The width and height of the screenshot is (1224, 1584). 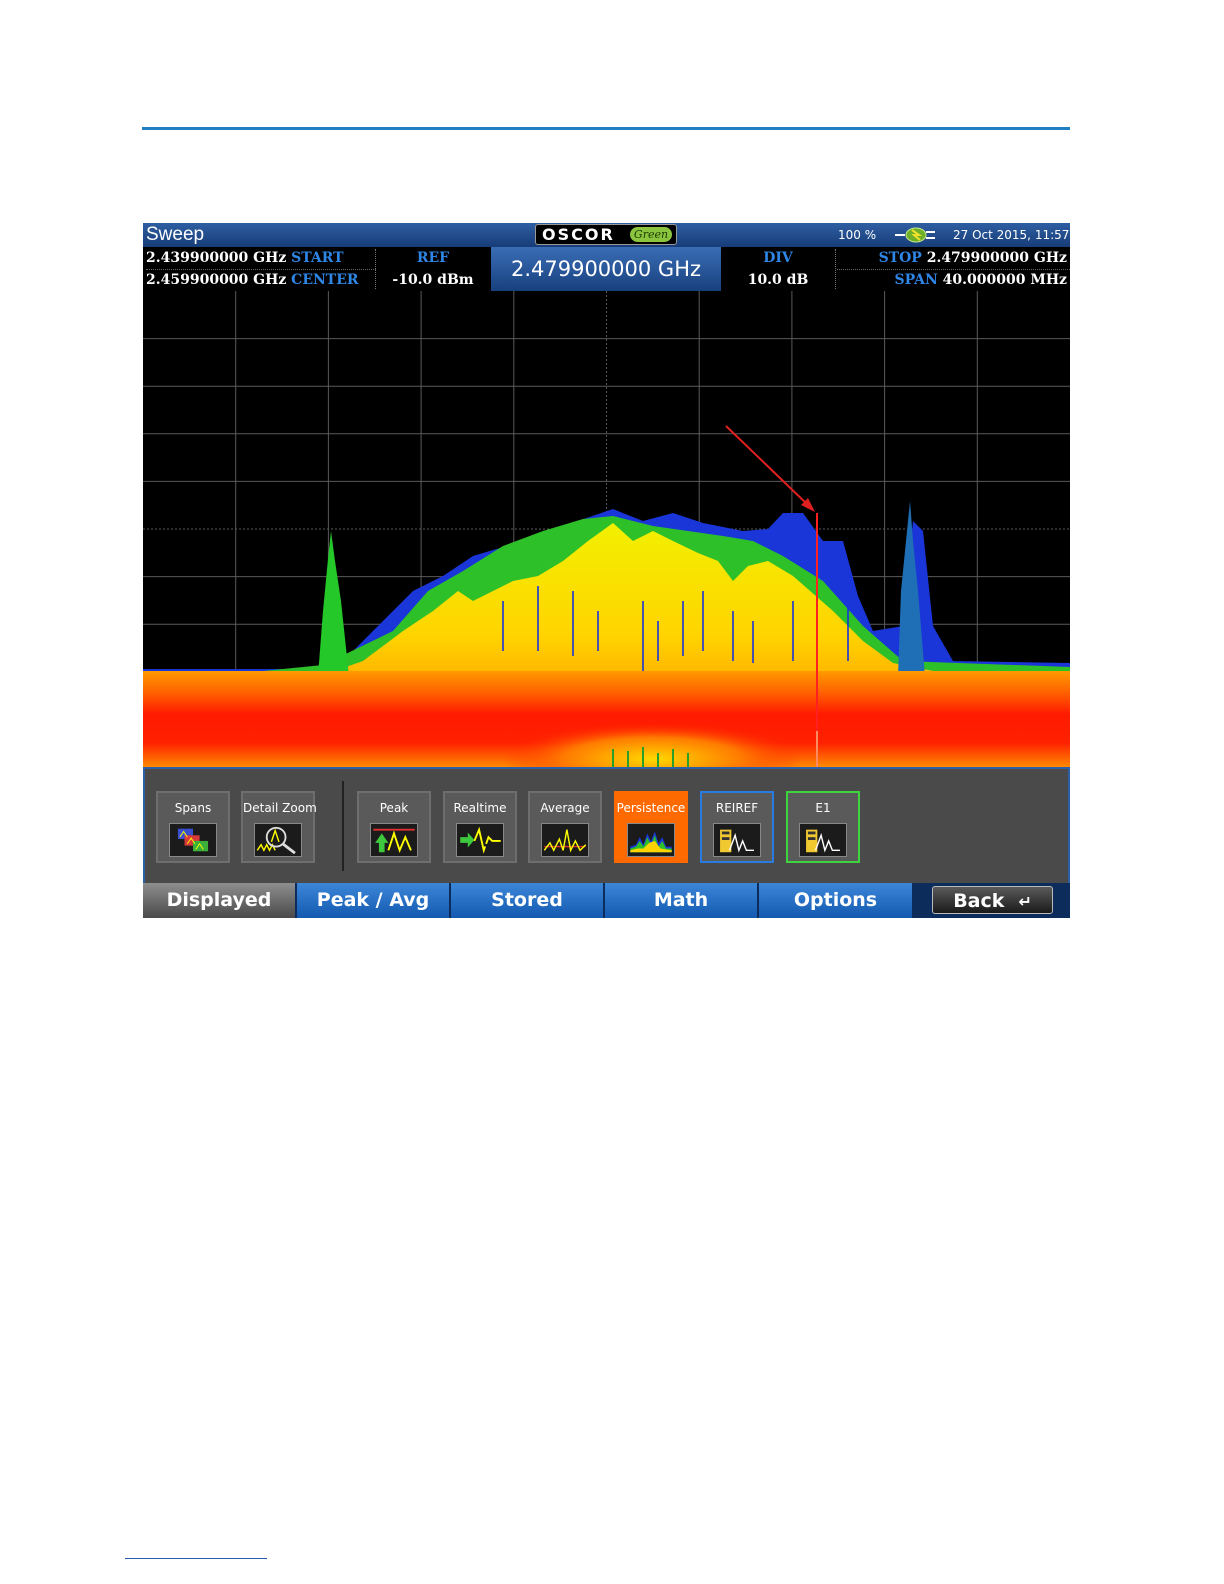 What do you see at coordinates (737, 808) in the screenshot?
I see `reiref-label: REIREF` at bounding box center [737, 808].